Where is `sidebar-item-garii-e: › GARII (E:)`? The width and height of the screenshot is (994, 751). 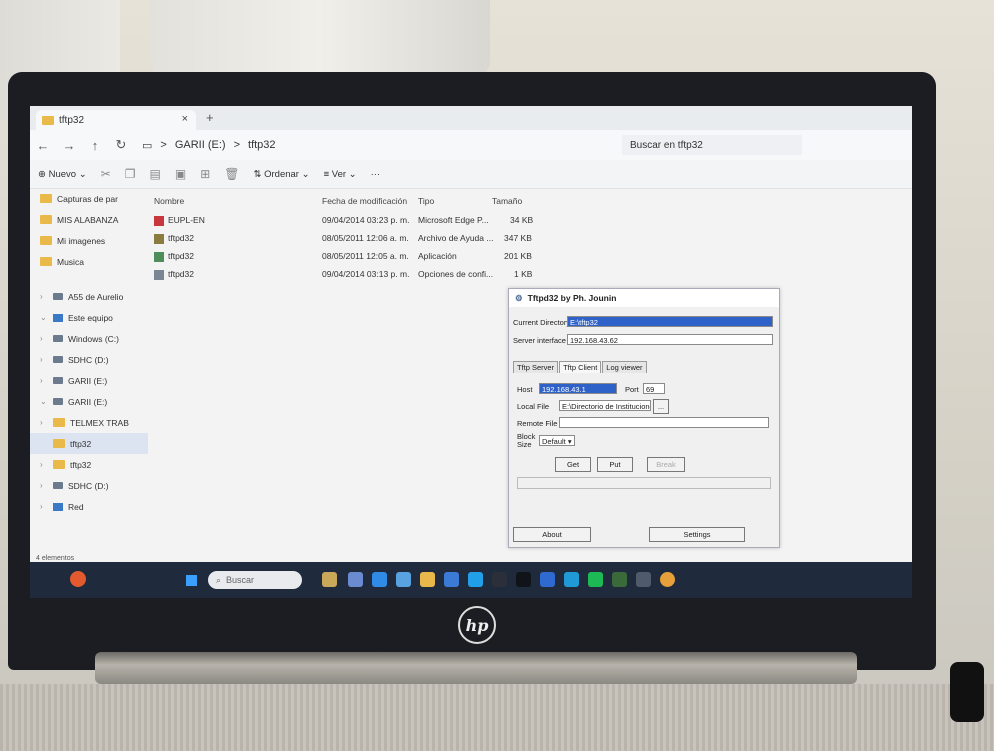
sidebar-item-garii-e: › GARII (E:) is located at coordinates (89, 380).